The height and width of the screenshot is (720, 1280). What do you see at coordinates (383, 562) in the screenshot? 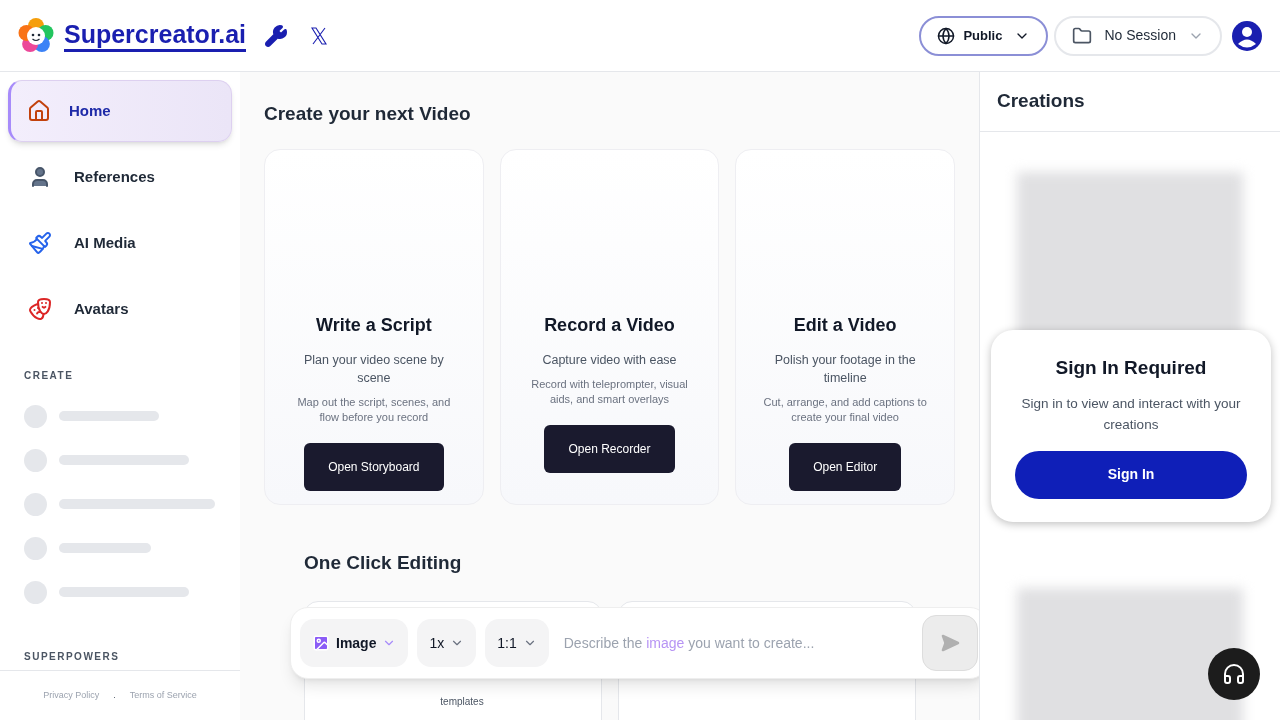
I see `section-title: One Click Editing` at bounding box center [383, 562].